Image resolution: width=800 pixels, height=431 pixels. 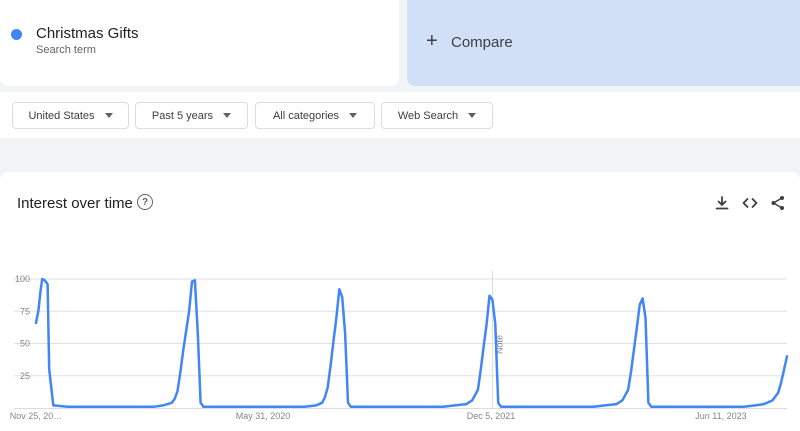 I want to click on x-tick-label: May 31, 2020, so click(x=263, y=416).